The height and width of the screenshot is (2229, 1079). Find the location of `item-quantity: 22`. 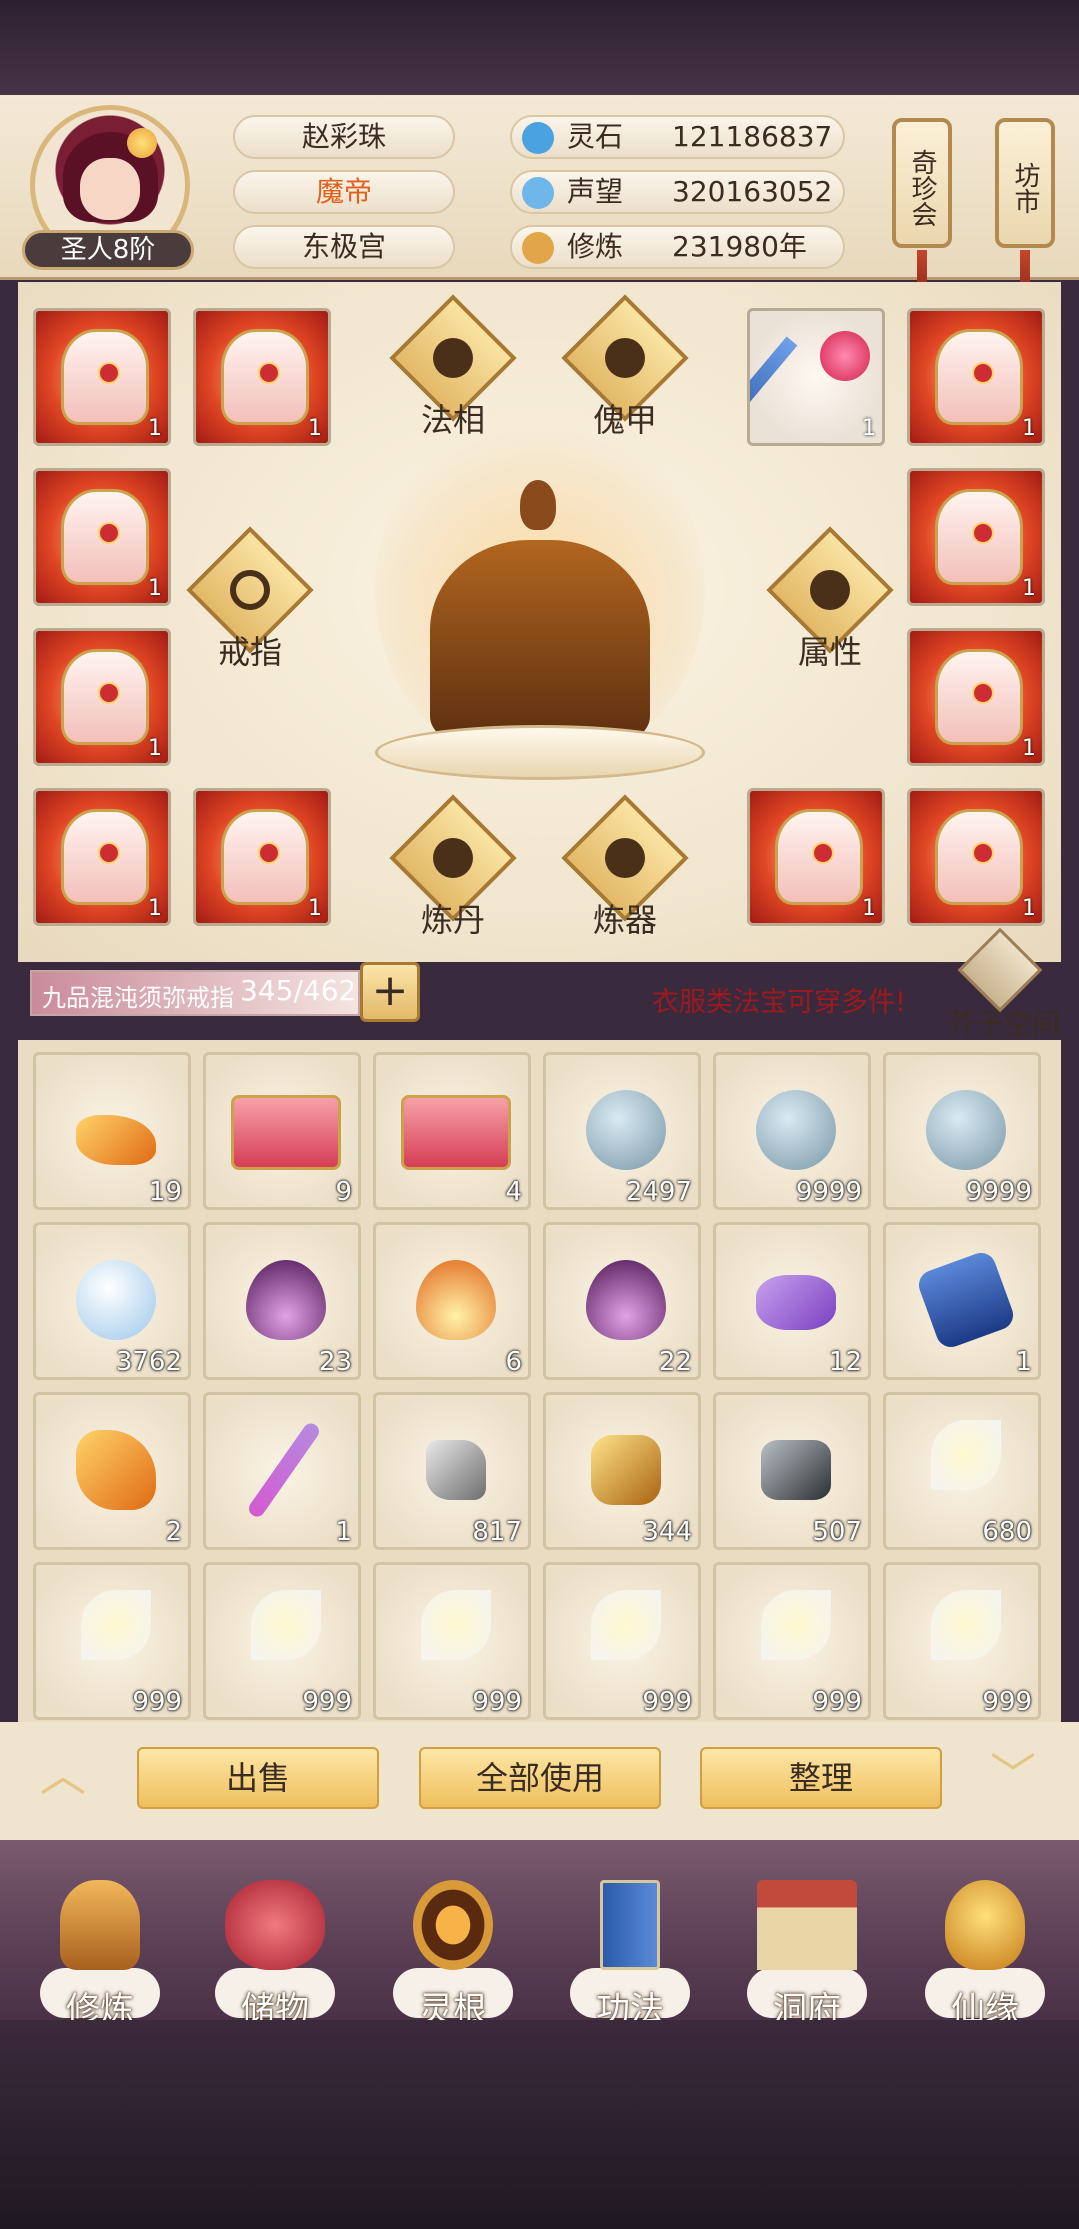

item-quantity: 22 is located at coordinates (675, 1362).